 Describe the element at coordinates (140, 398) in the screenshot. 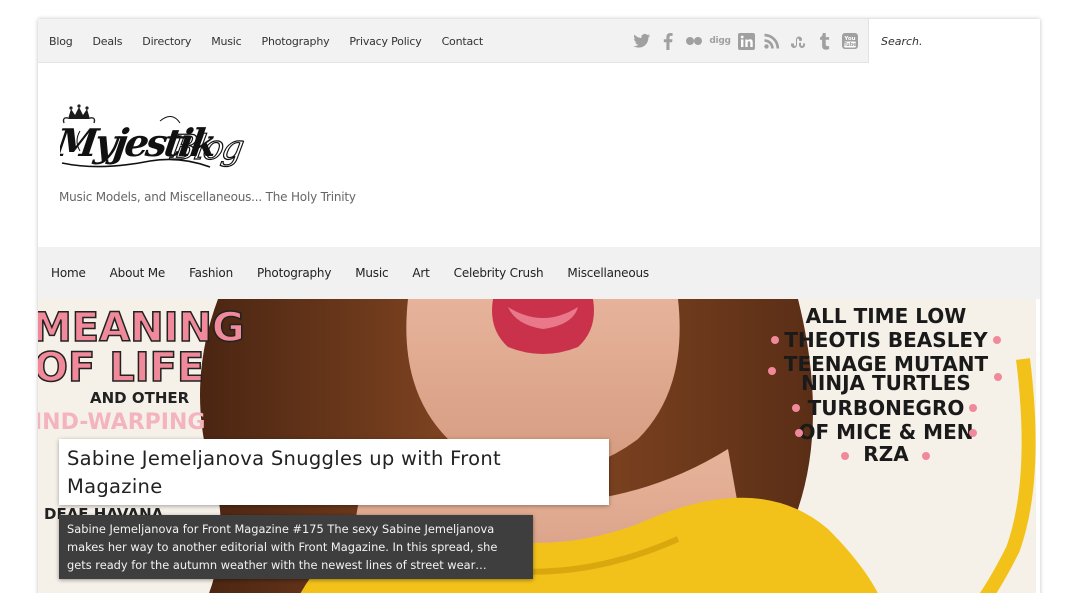

I see `cover-text-left-3: AND OTHER` at that location.